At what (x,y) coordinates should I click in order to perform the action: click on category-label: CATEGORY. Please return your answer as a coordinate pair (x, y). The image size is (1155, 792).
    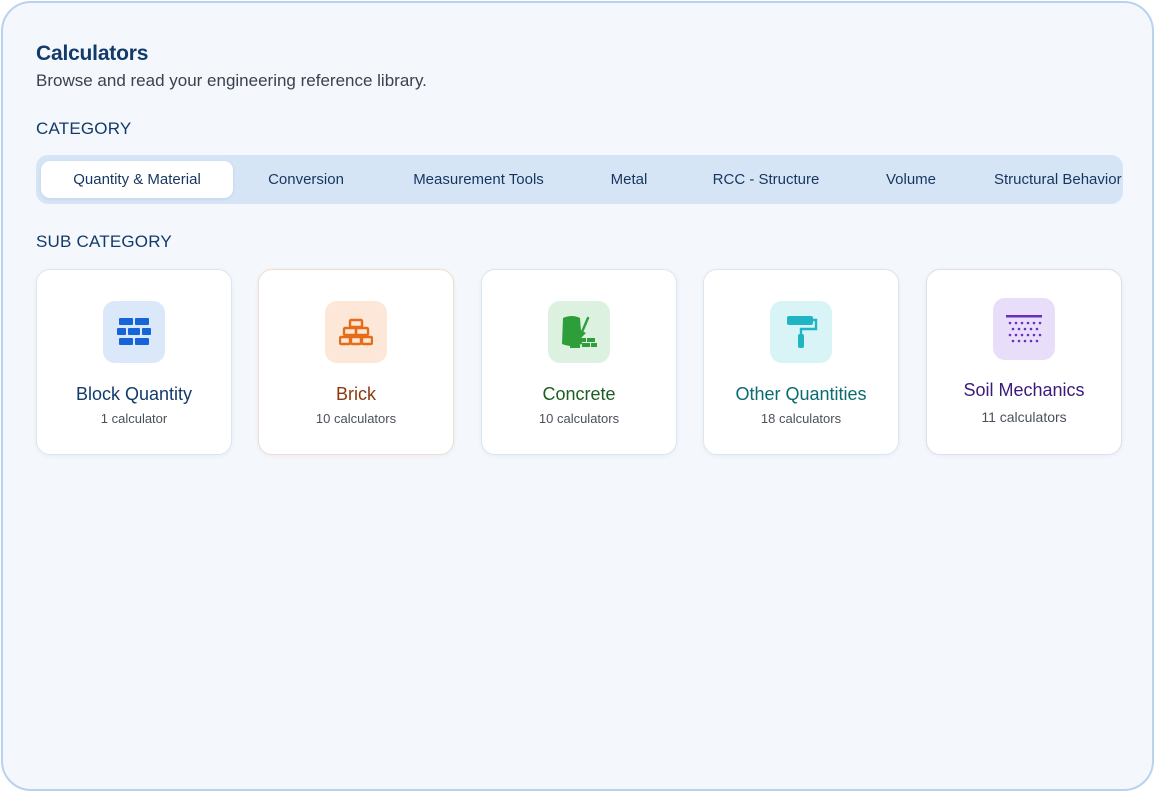
    Looking at the image, I should click on (84, 128).